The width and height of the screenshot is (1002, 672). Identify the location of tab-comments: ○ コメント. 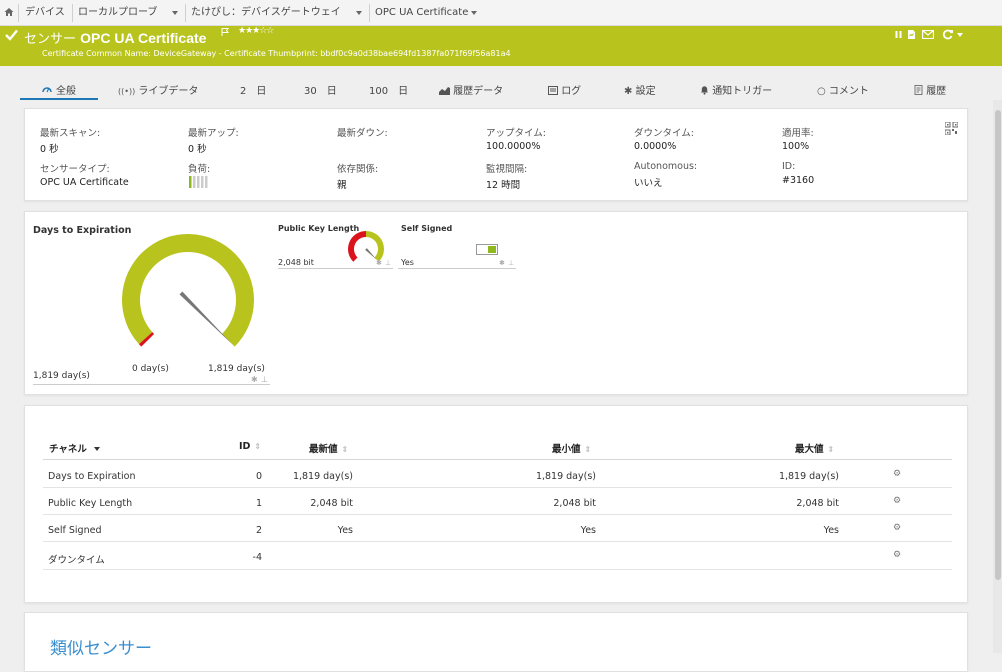
(843, 91).